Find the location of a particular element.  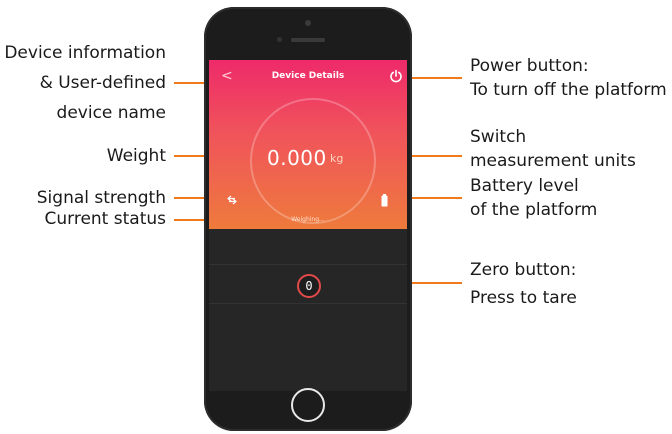

nav-bar: < Device Details is located at coordinates (308, 77).